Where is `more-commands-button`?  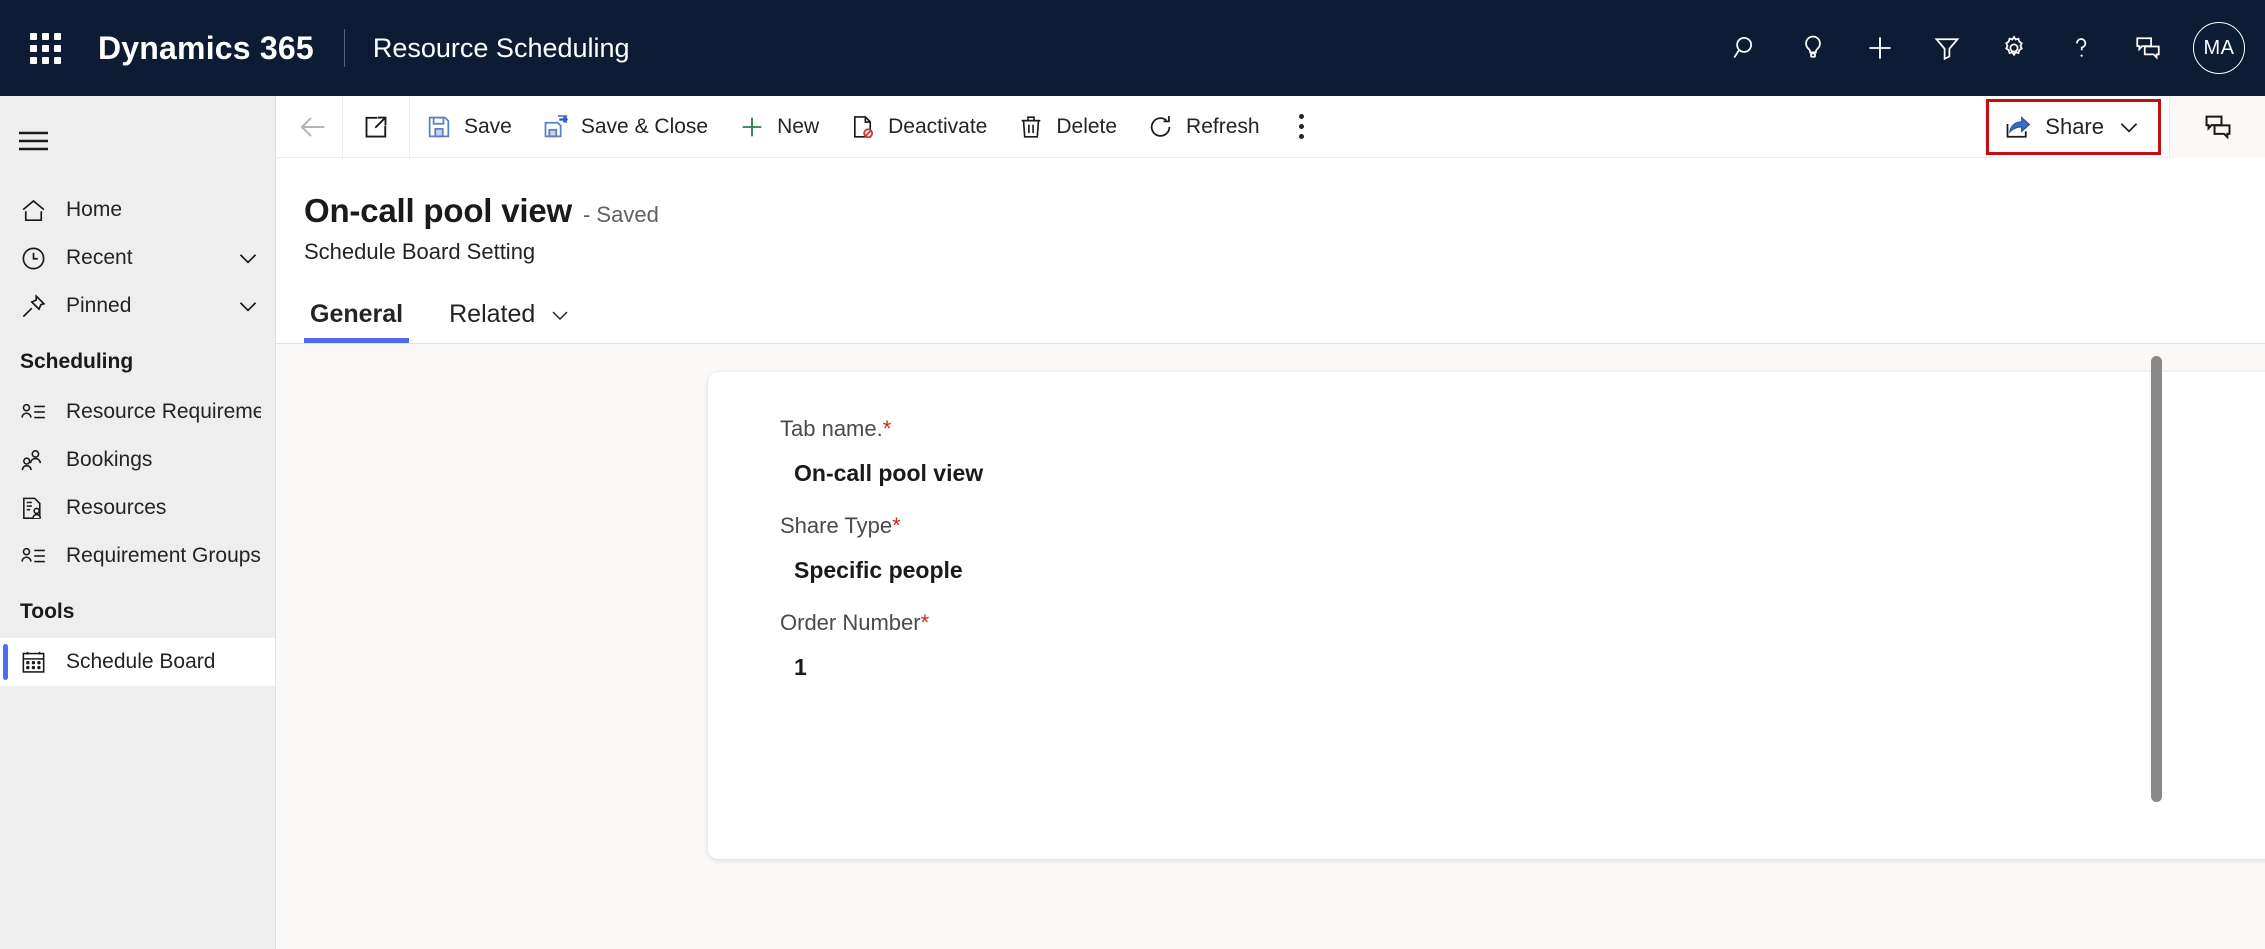
more-commands-button is located at coordinates (1302, 127).